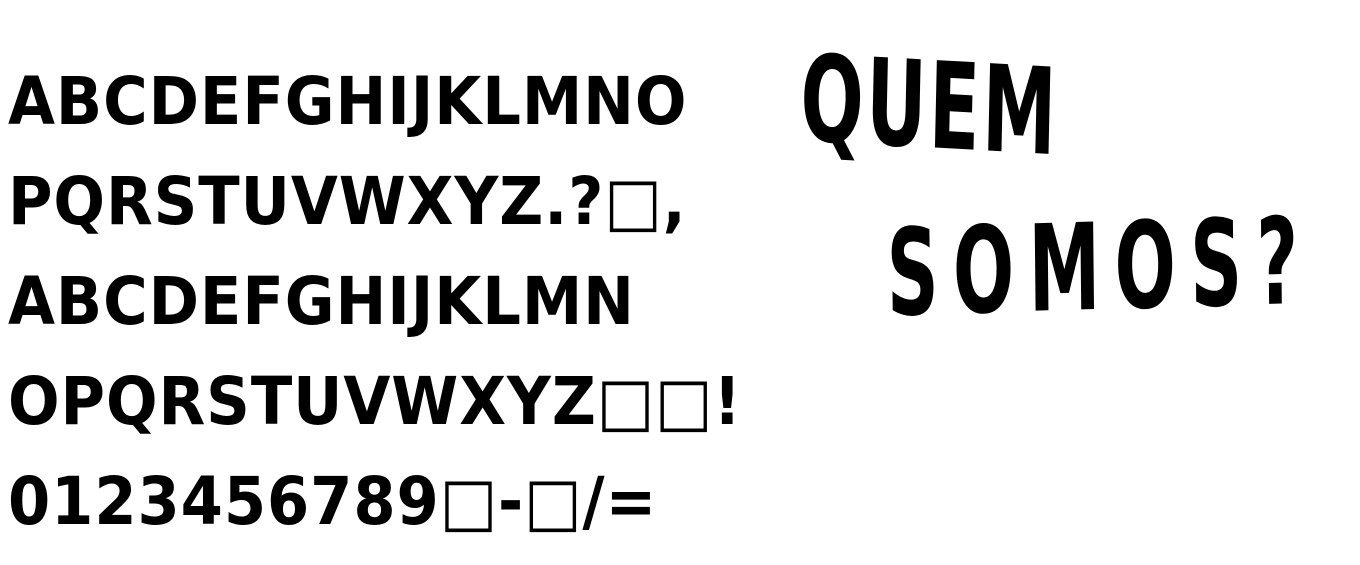  What do you see at coordinates (348, 101) in the screenshot?
I see `specimen-line-text: ABCDEFGHIJKLMNO` at bounding box center [348, 101].